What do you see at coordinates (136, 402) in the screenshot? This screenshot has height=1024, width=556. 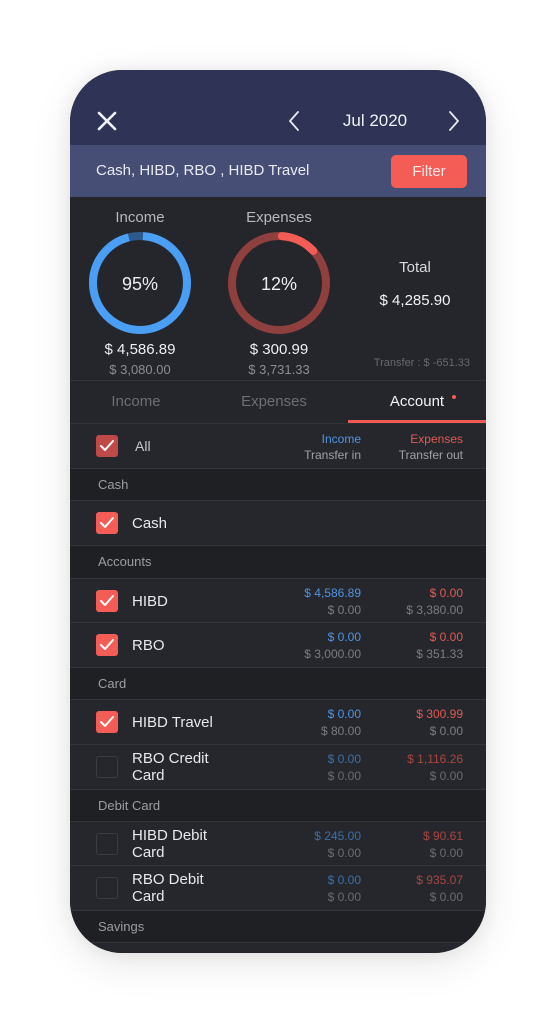 I see `tab-income: Income` at bounding box center [136, 402].